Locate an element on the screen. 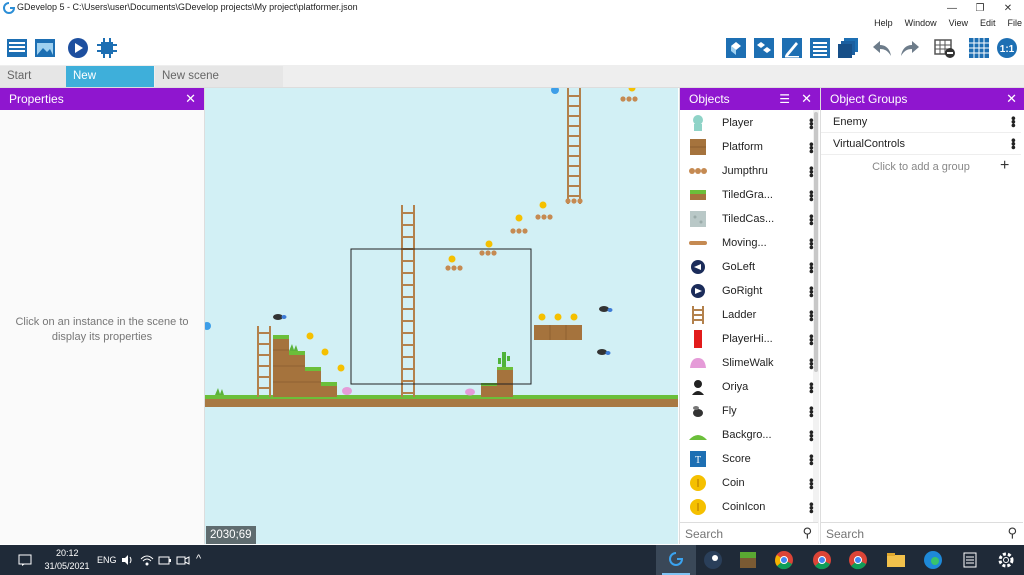  notifications-icon is located at coordinates (25, 560).